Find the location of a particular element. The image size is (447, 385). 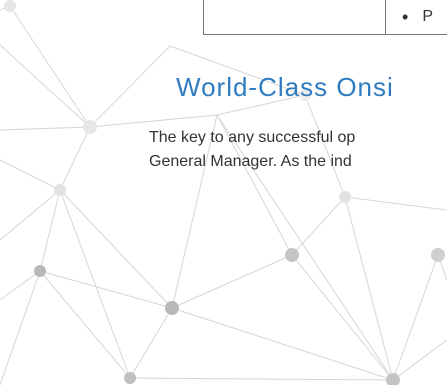

paragraph-line-2: General Manager. As the ind is located at coordinates (250, 161).